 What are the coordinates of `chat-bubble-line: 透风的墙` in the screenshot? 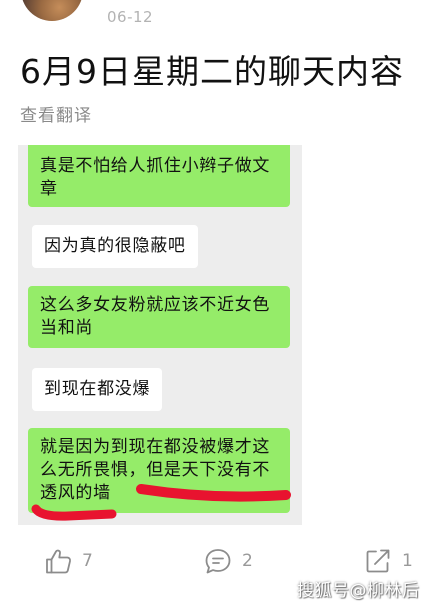 It's located at (75, 493).